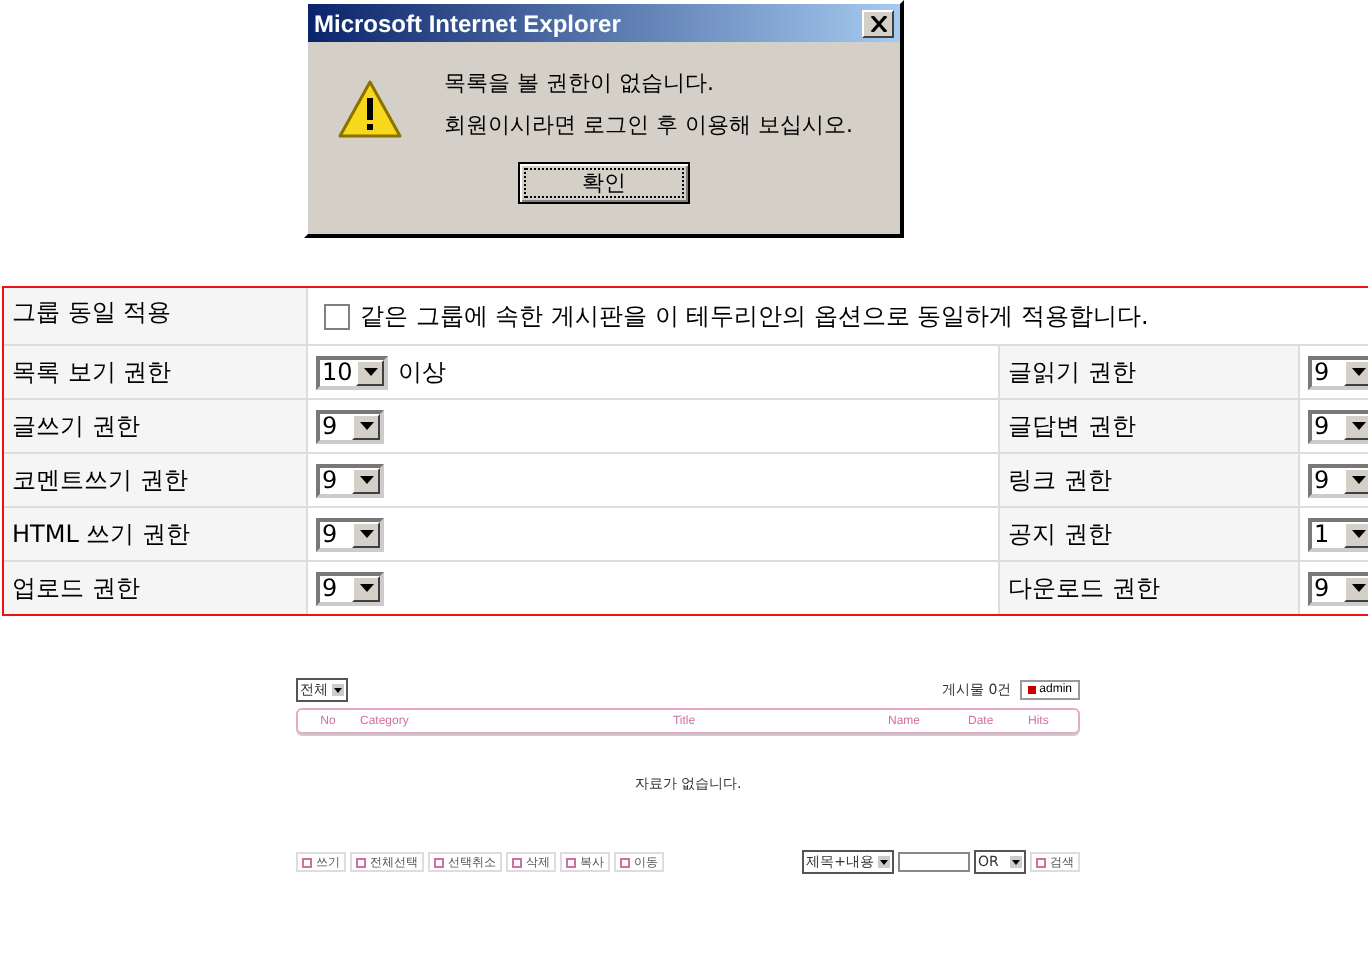  What do you see at coordinates (1150, 372) in the screenshot?
I see `row-label: 글읽기 권한` at bounding box center [1150, 372].